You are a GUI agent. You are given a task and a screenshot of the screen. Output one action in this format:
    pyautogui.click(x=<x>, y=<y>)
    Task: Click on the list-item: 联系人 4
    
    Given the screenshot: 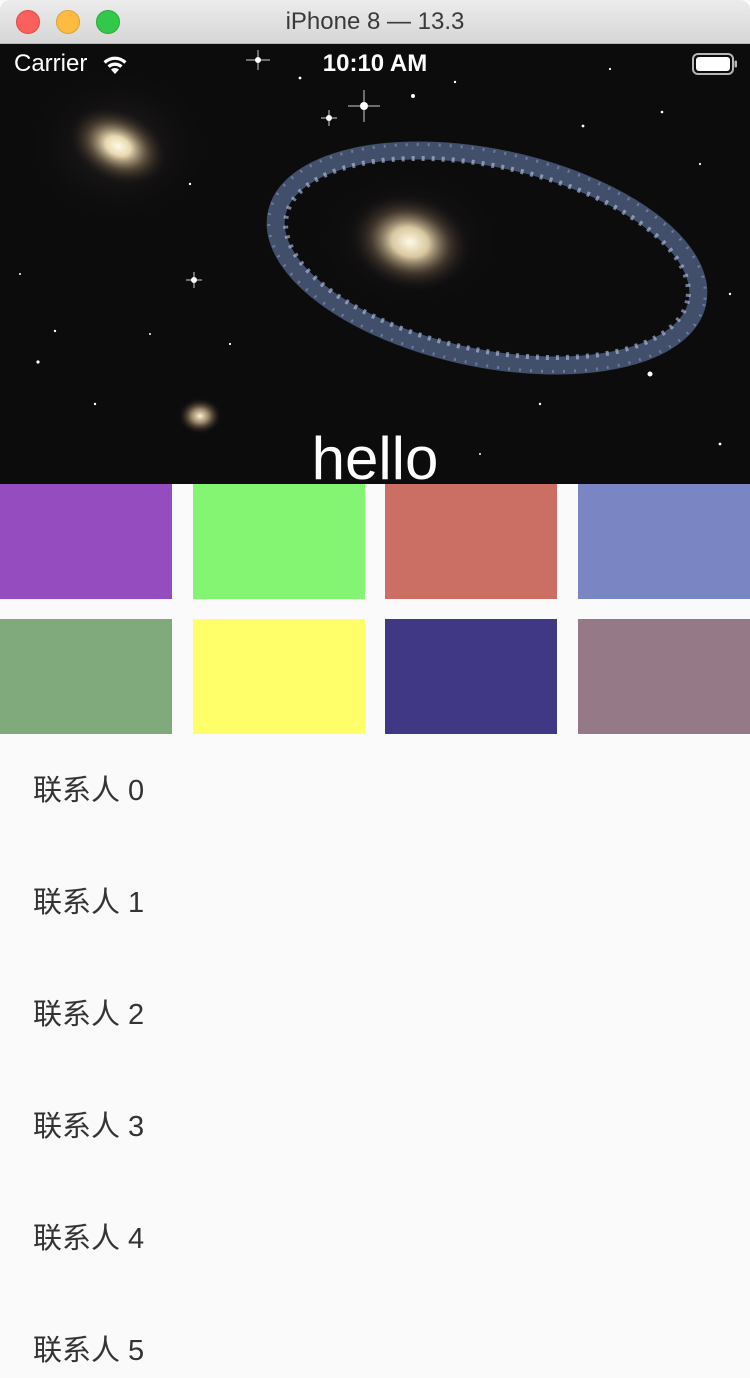 What is the action you would take?
    pyautogui.click(x=375, y=1237)
    